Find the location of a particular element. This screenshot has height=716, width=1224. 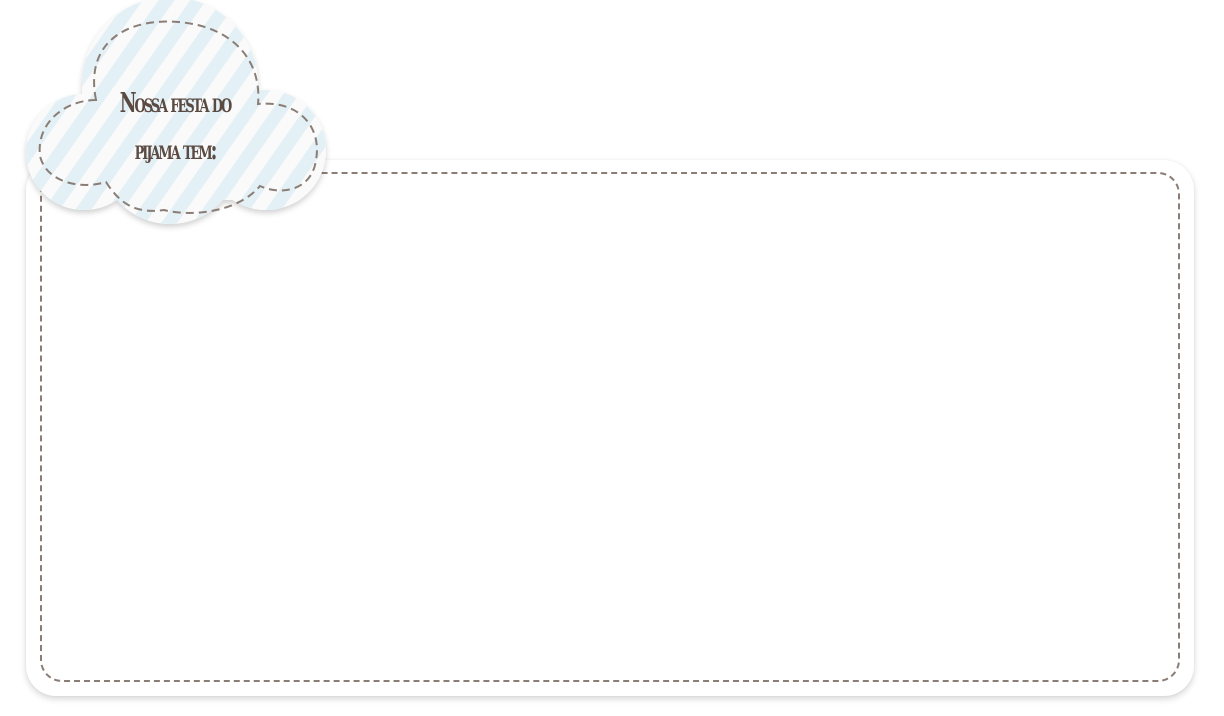

badge-heading: Nossa festa do pijama tem: is located at coordinates (175, 127).